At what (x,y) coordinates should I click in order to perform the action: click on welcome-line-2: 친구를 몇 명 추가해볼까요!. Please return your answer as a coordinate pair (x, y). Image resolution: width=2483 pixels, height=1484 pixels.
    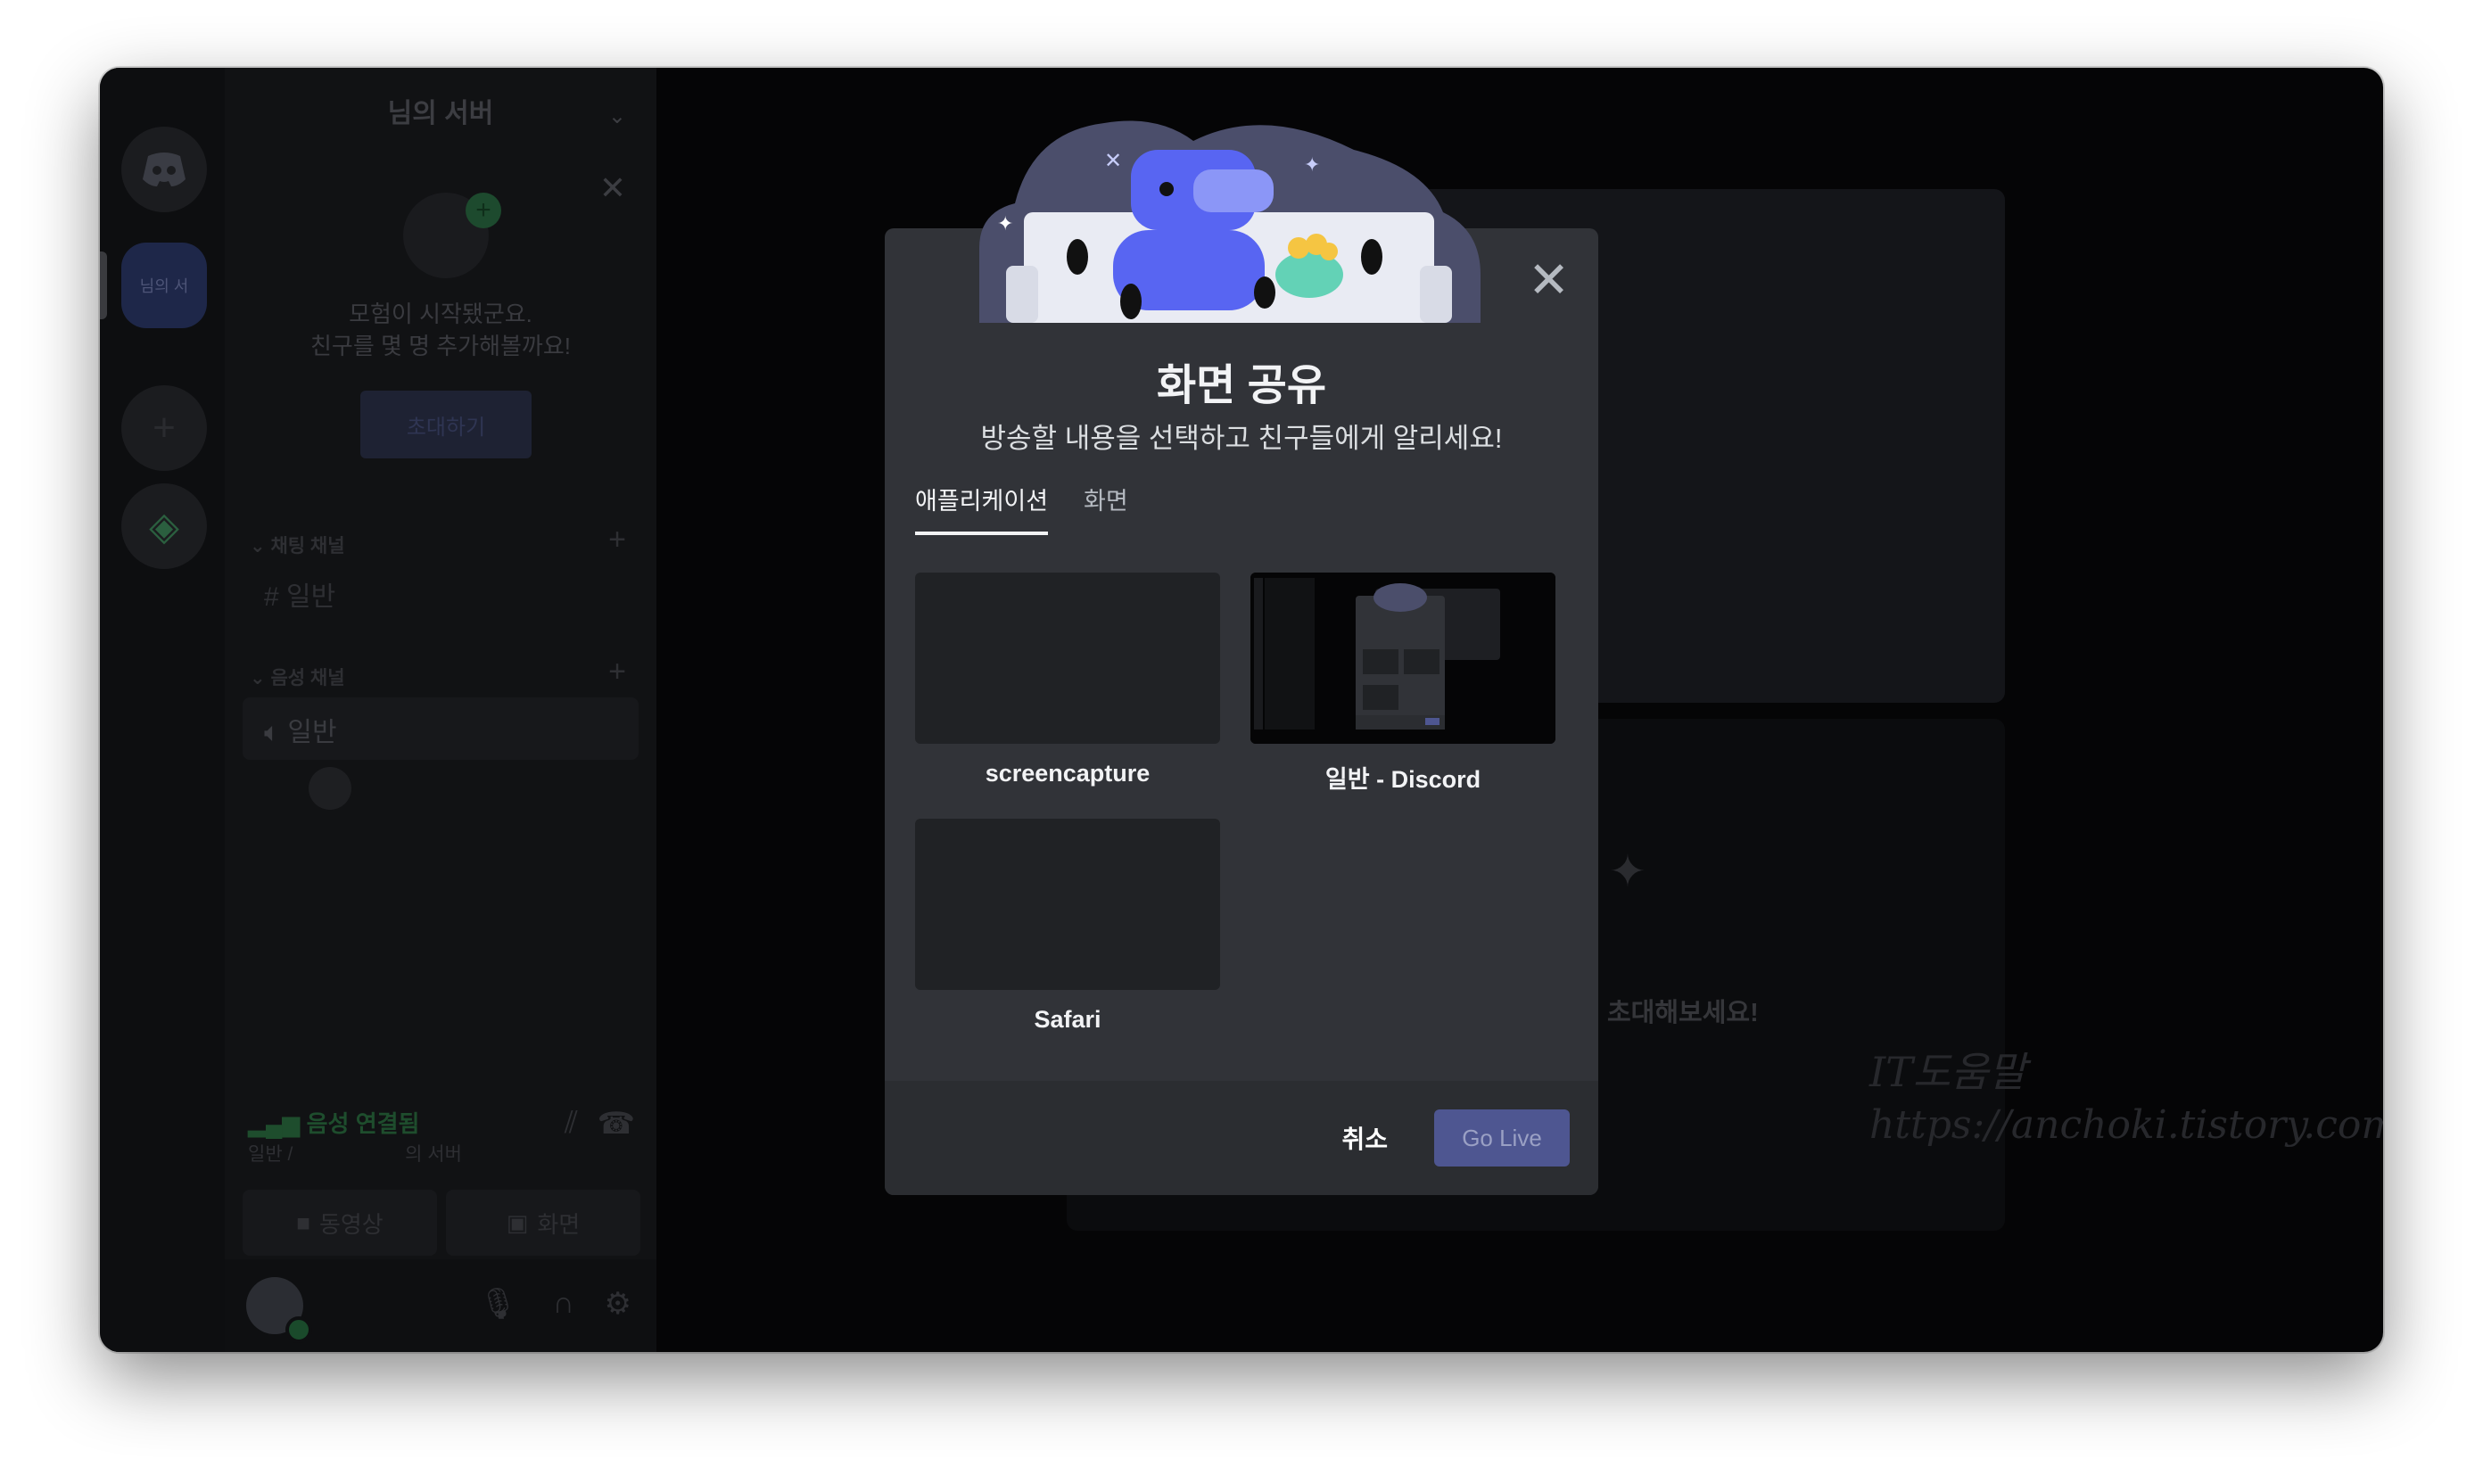
    Looking at the image, I should click on (440, 346).